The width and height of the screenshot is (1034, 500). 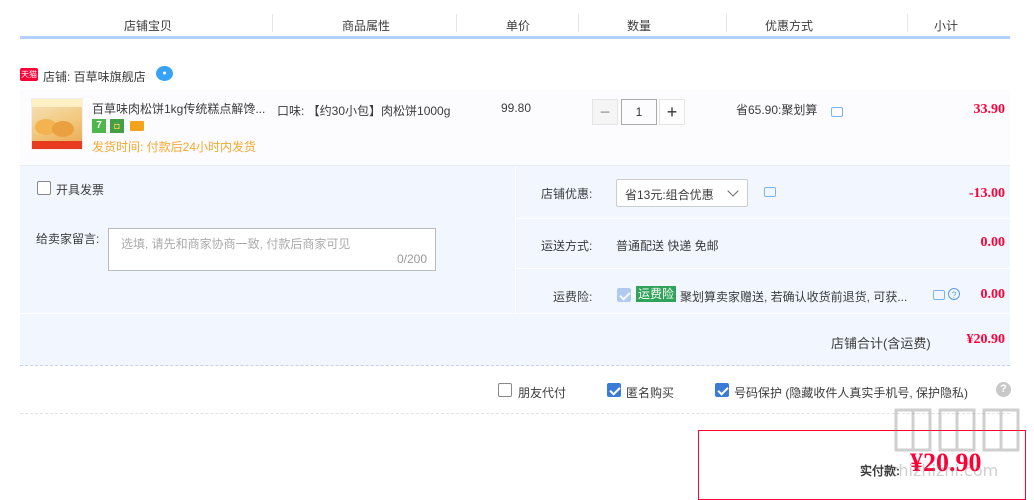 I want to click on insurance-badge: 运费险, so click(x=656, y=294).